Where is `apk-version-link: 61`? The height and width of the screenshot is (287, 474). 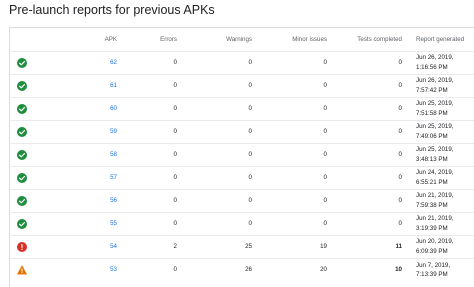
apk-version-link: 61 is located at coordinates (113, 85).